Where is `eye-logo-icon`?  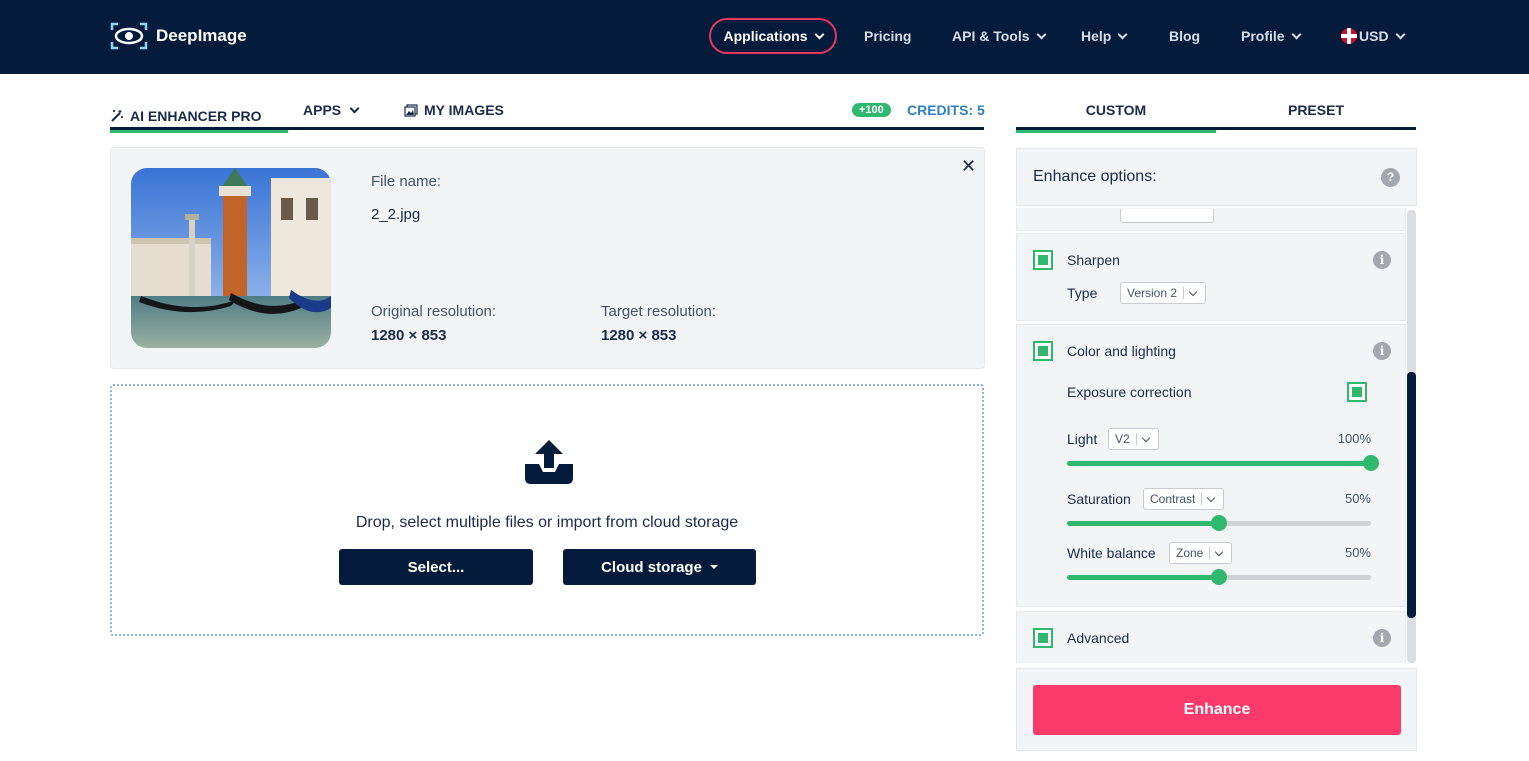
eye-logo-icon is located at coordinates (129, 36).